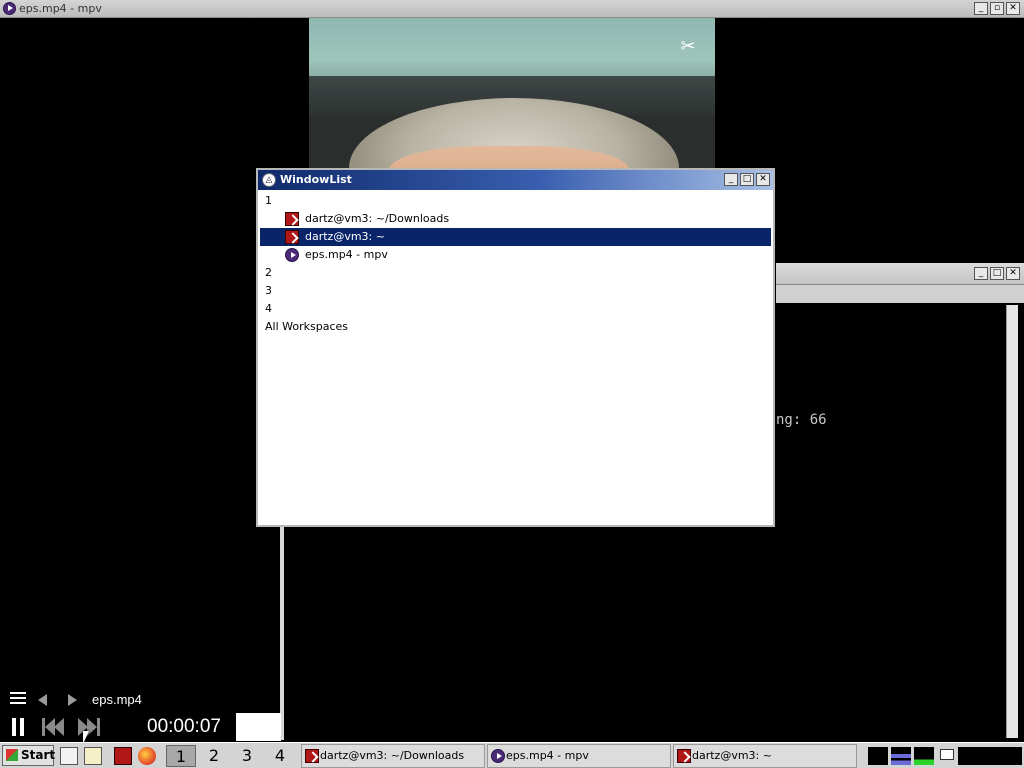  What do you see at coordinates (515, 291) in the screenshot?
I see `workspace-3-row: 3` at bounding box center [515, 291].